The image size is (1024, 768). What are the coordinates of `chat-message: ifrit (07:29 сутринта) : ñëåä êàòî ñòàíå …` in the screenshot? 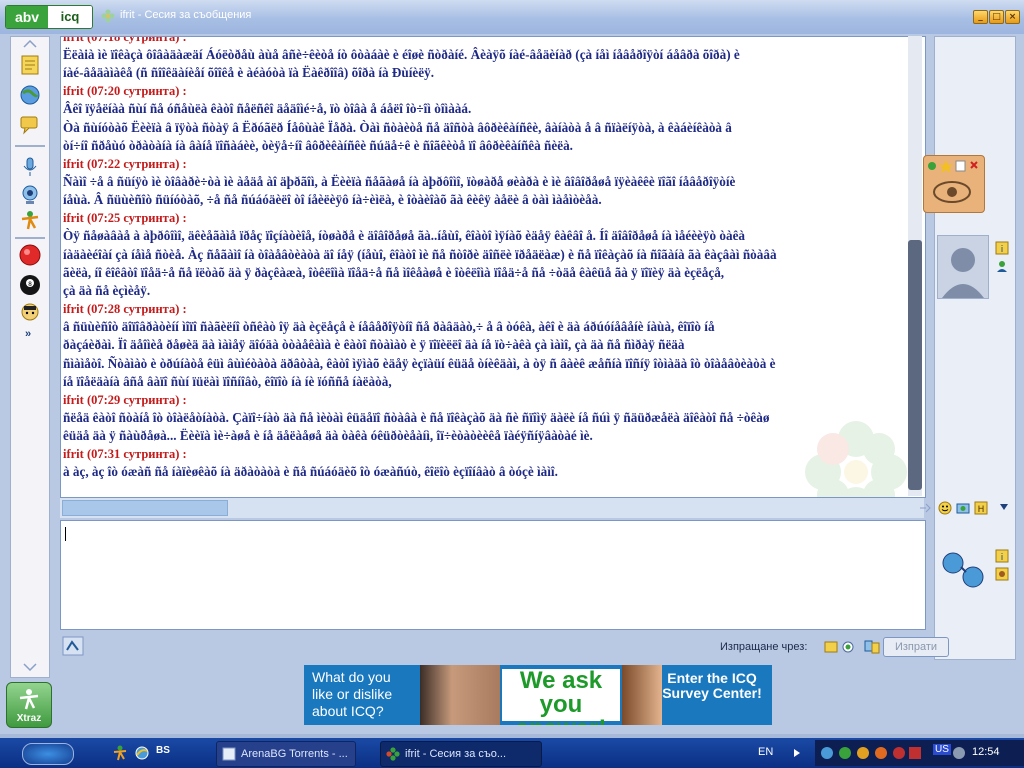 It's located at (486, 418).